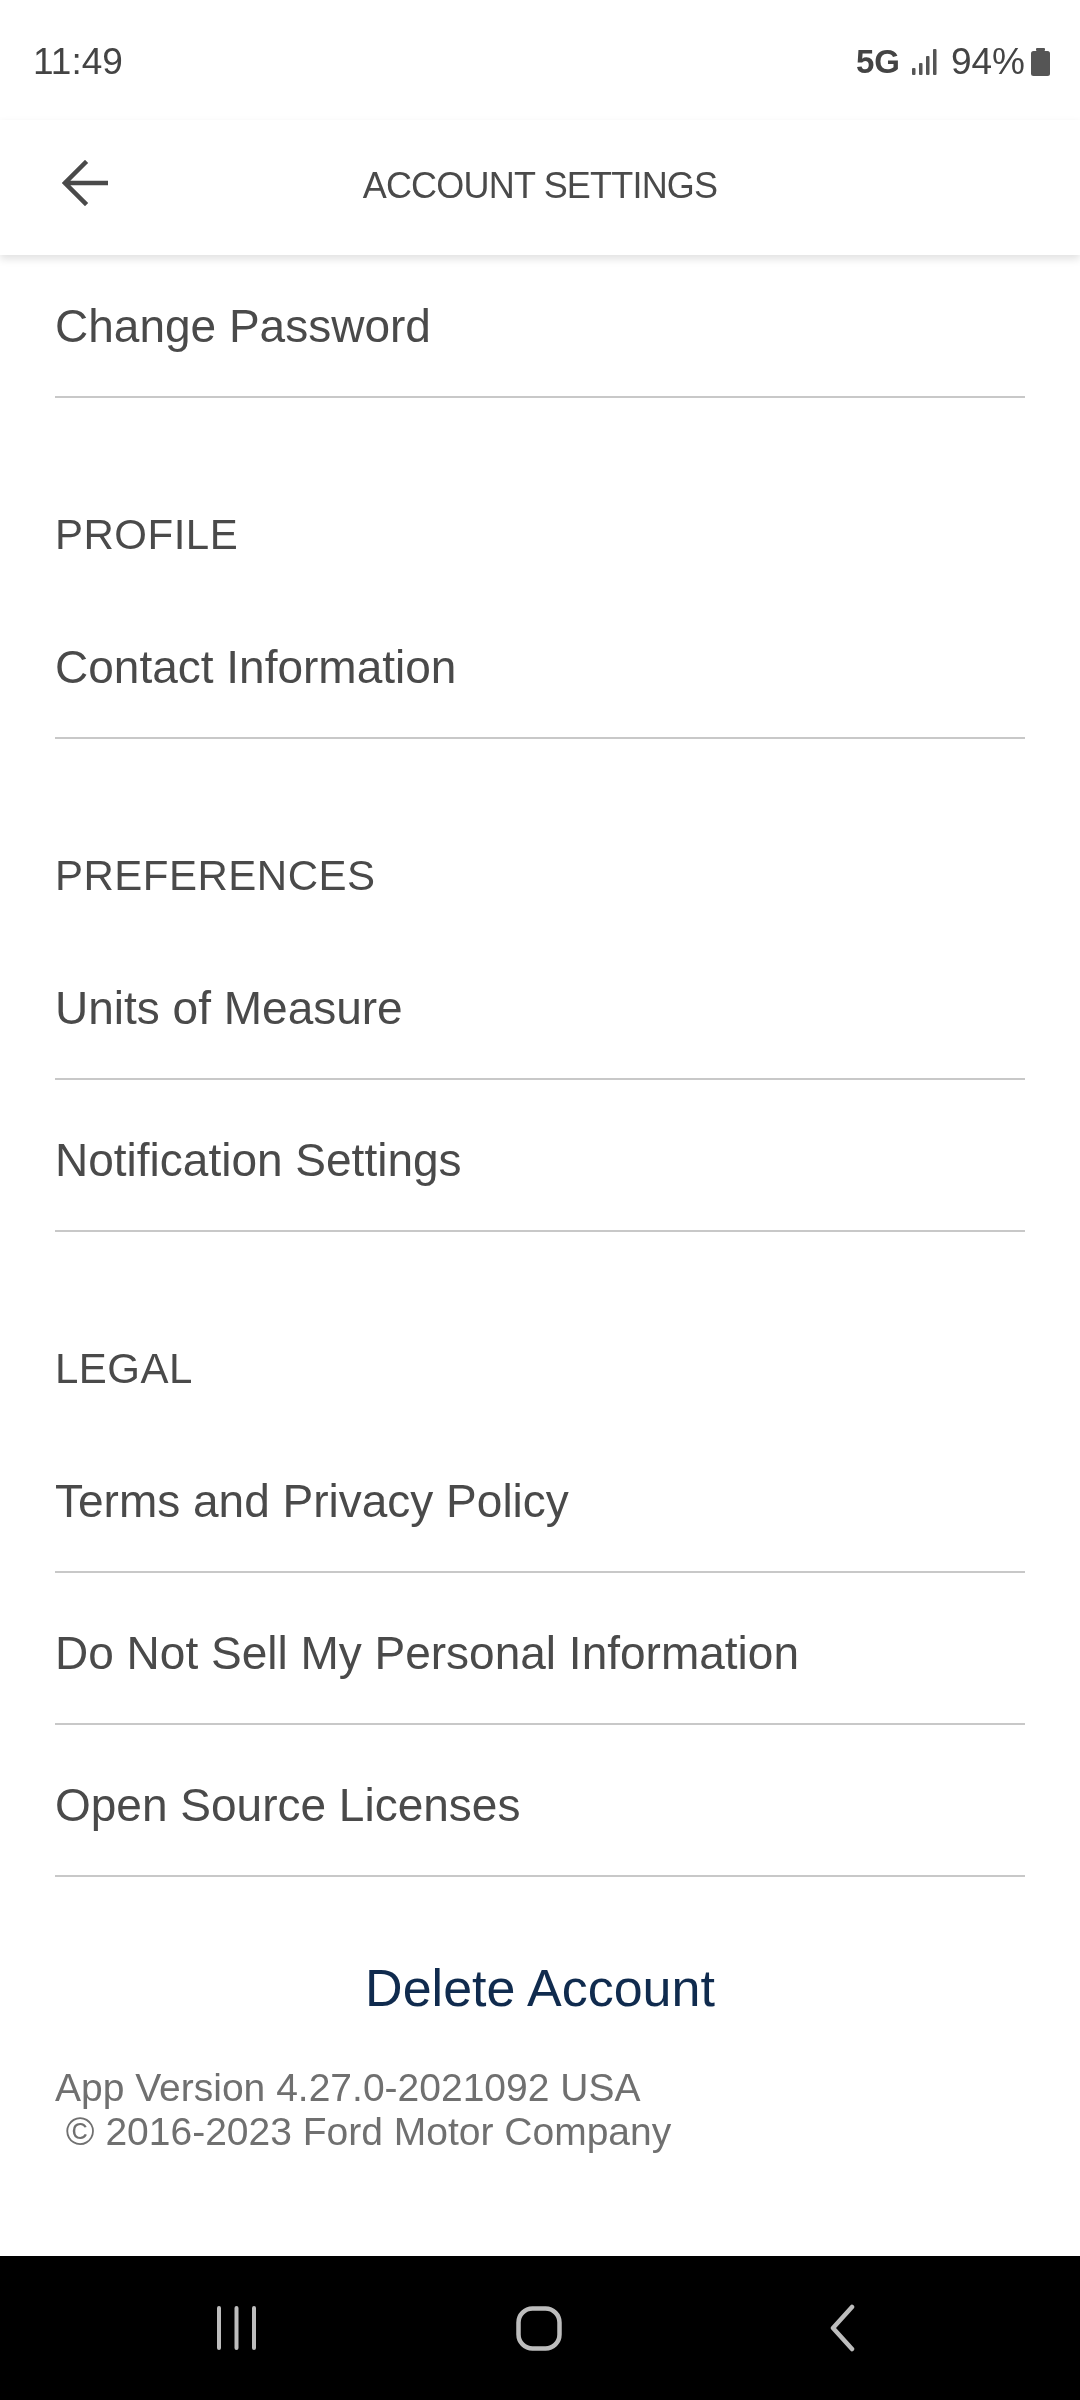 This screenshot has height=2400, width=1080. What do you see at coordinates (924, 62) in the screenshot?
I see `signal-icon` at bounding box center [924, 62].